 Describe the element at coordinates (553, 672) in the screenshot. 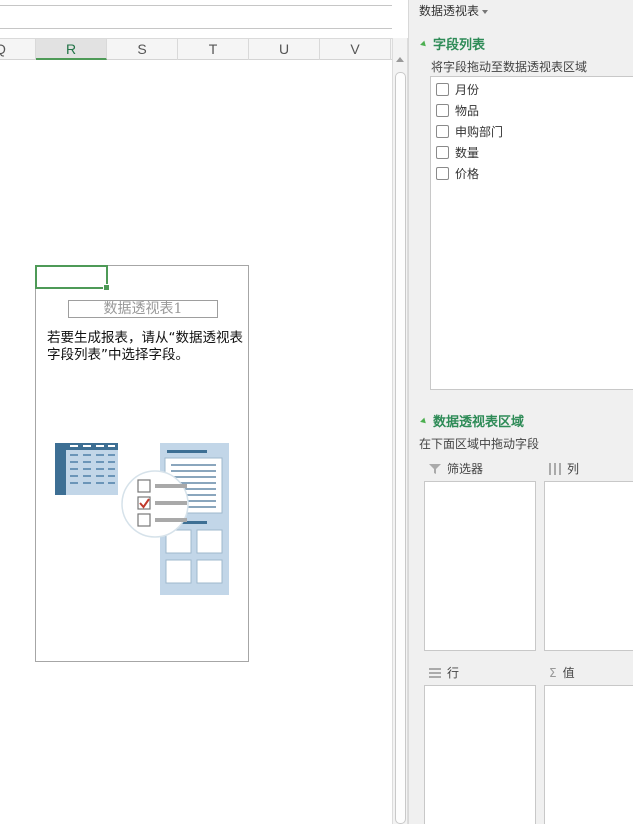

I see `sigma-icon: Σ` at that location.